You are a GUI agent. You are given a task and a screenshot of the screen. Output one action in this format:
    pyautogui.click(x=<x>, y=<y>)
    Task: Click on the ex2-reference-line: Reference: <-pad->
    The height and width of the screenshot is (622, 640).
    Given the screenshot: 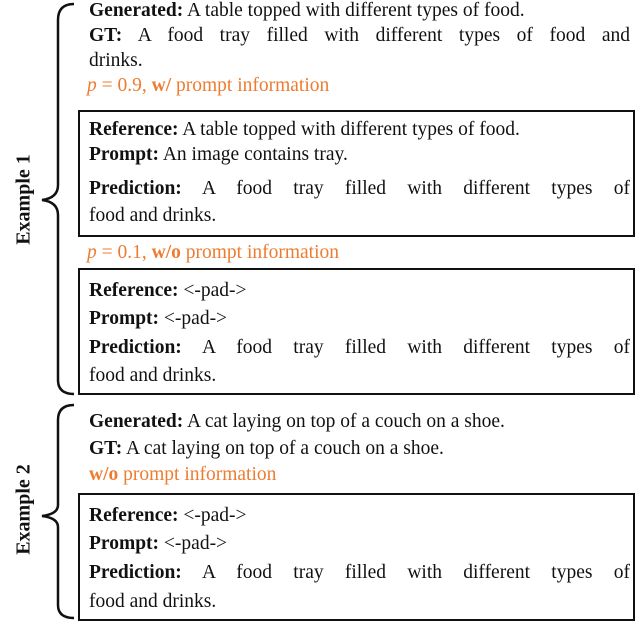 What is the action you would take?
    pyautogui.click(x=168, y=515)
    